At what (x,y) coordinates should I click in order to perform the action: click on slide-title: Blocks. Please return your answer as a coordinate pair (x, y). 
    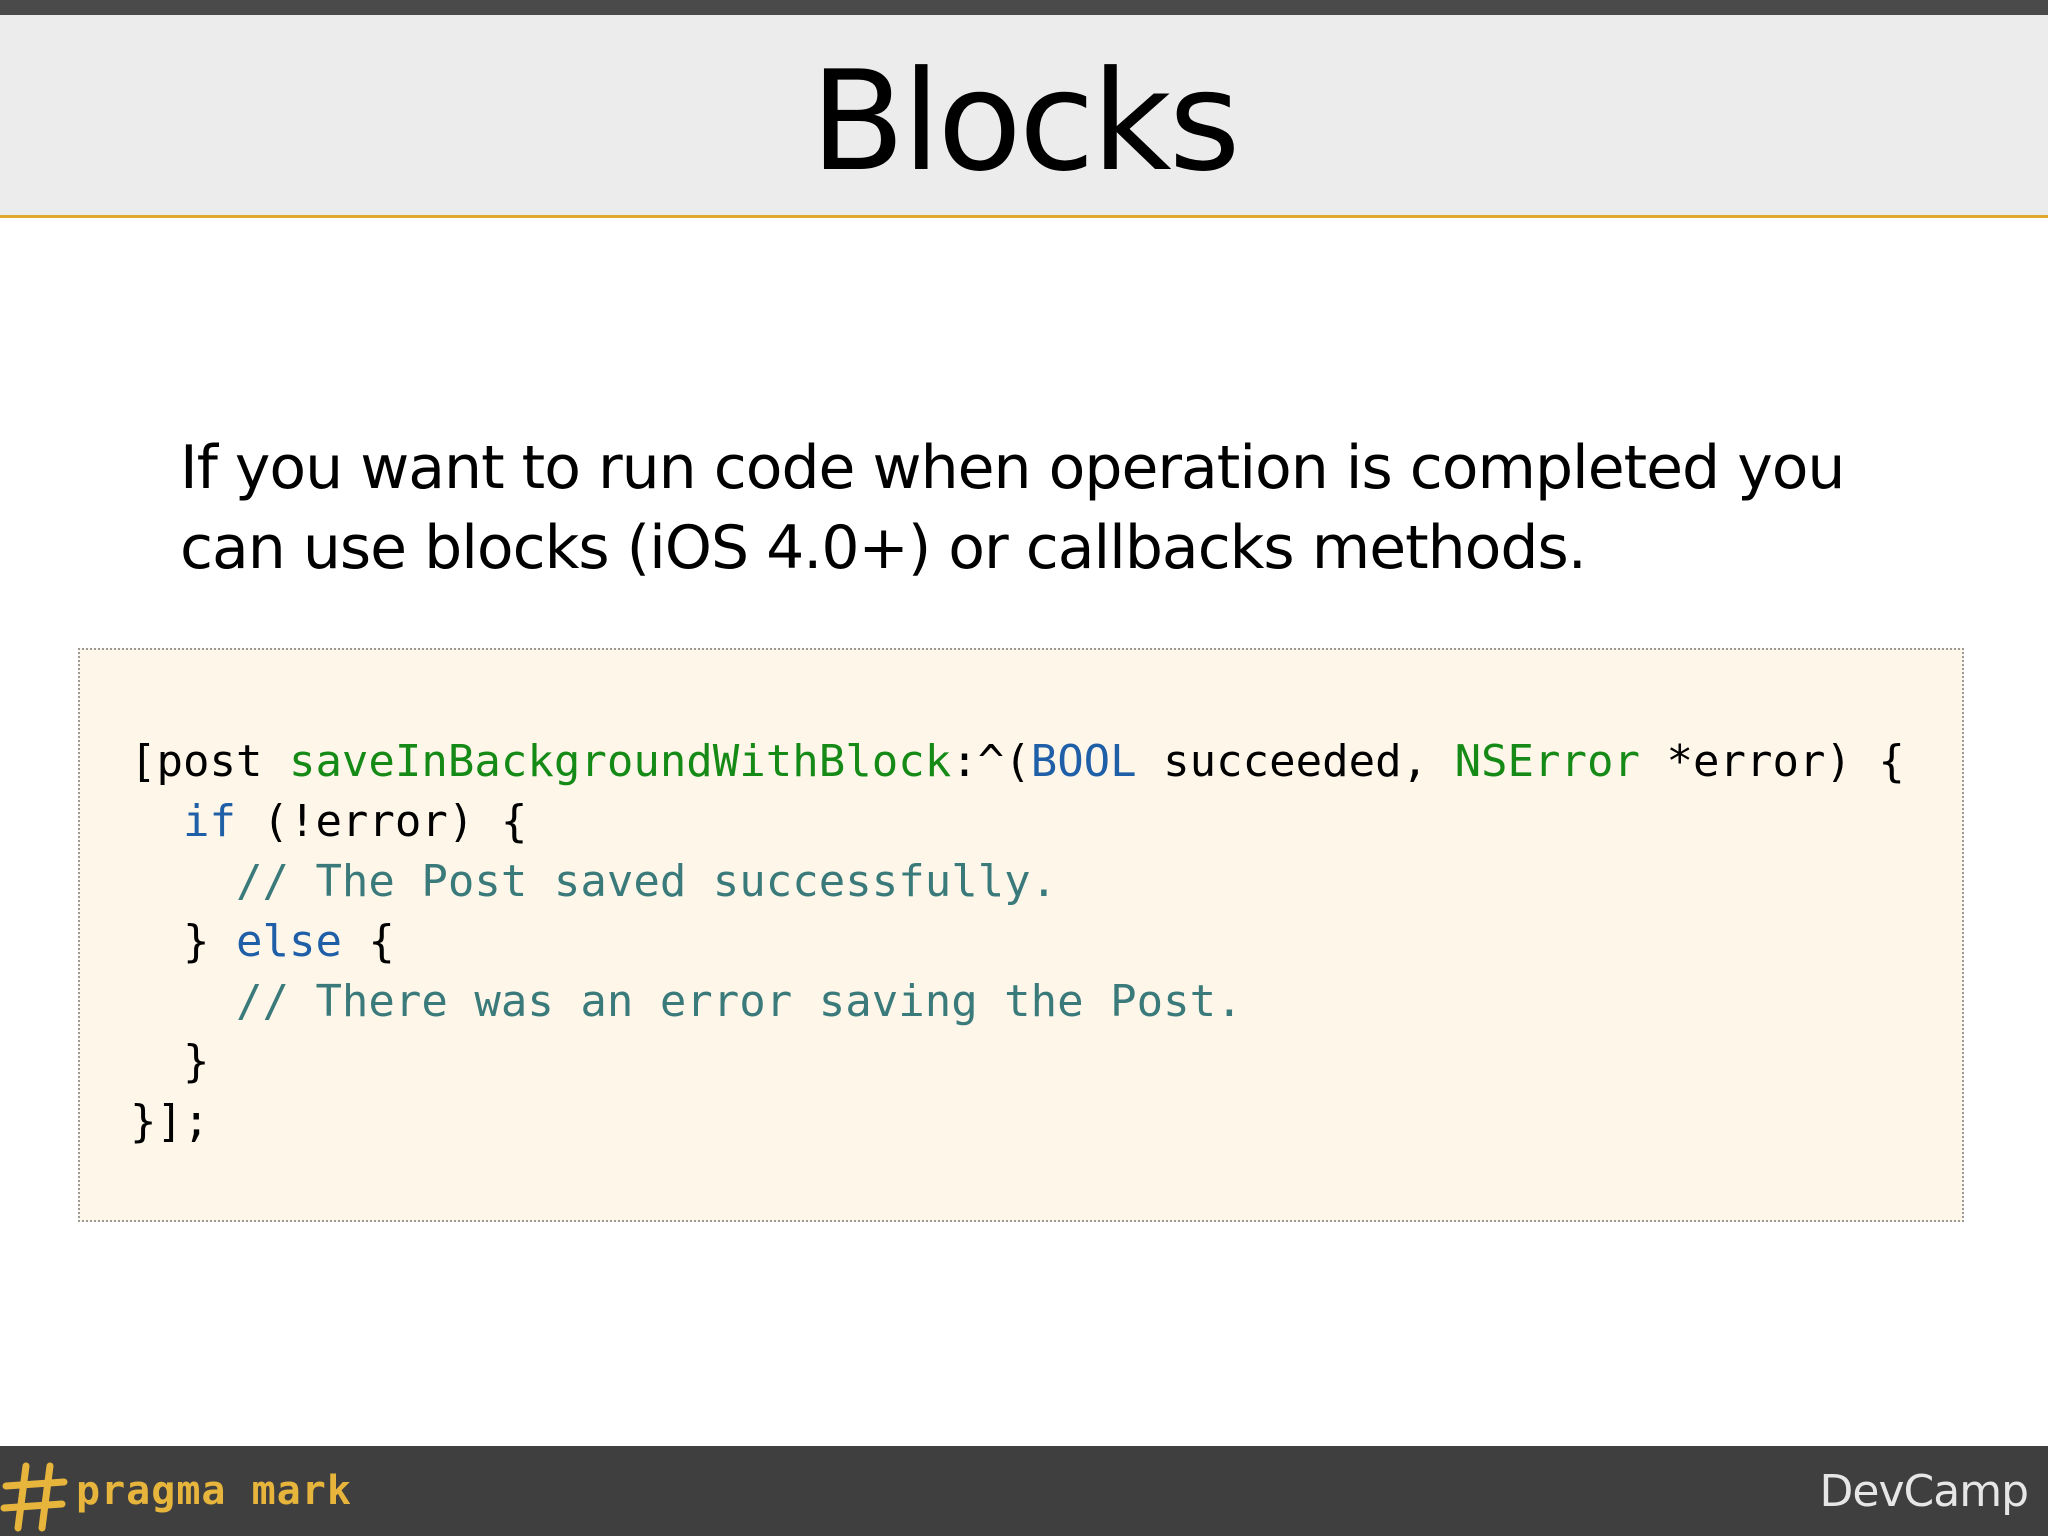
    Looking at the image, I should click on (1025, 121).